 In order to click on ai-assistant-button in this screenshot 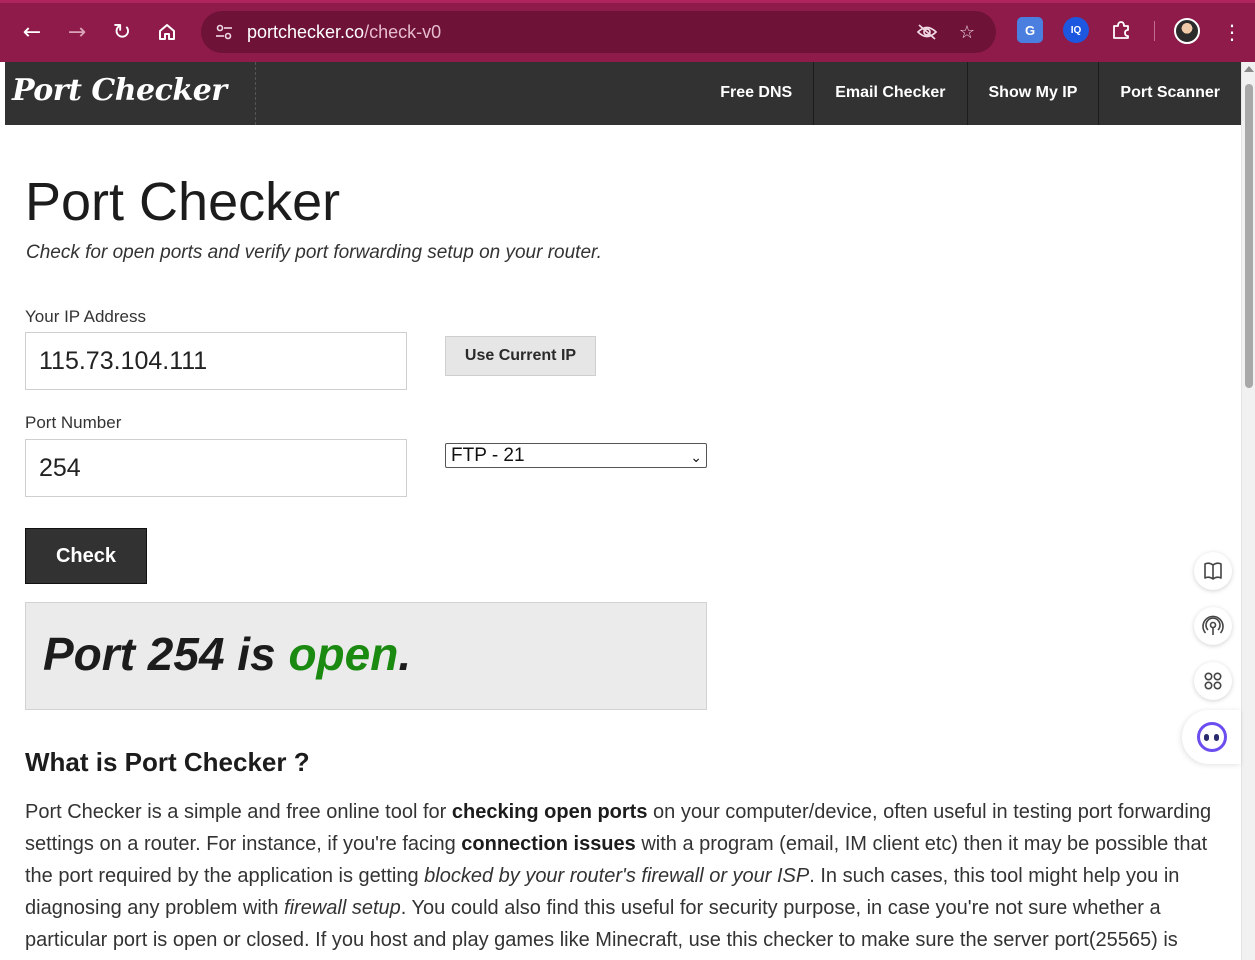, I will do `click(1211, 737)`.